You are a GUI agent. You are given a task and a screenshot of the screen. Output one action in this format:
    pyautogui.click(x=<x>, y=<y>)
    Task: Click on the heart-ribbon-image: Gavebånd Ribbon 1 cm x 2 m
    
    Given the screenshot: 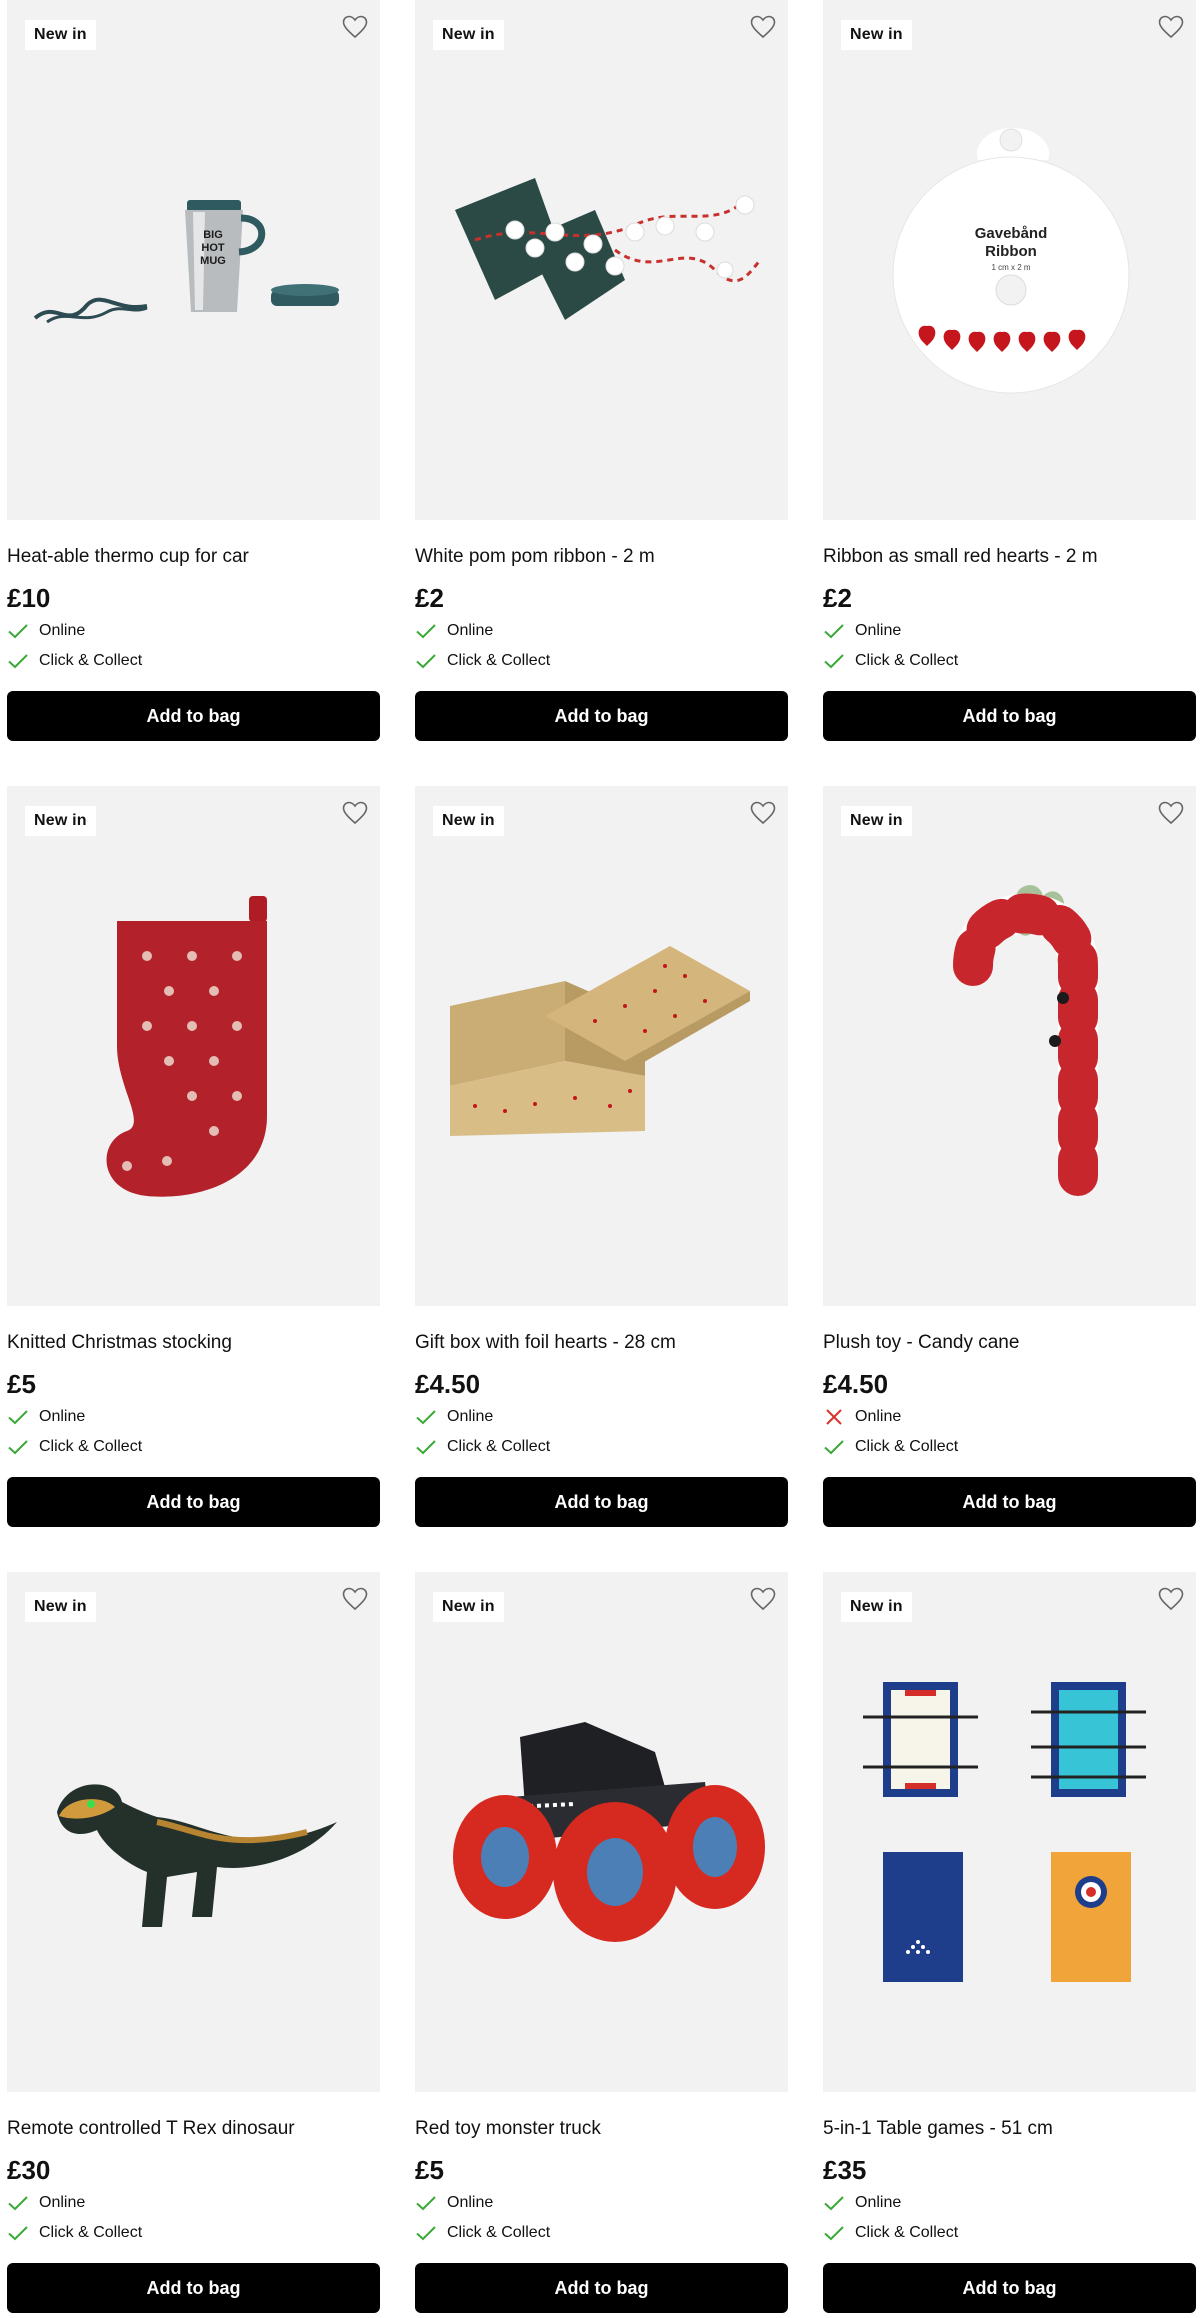 What is the action you would take?
    pyautogui.click(x=1011, y=261)
    